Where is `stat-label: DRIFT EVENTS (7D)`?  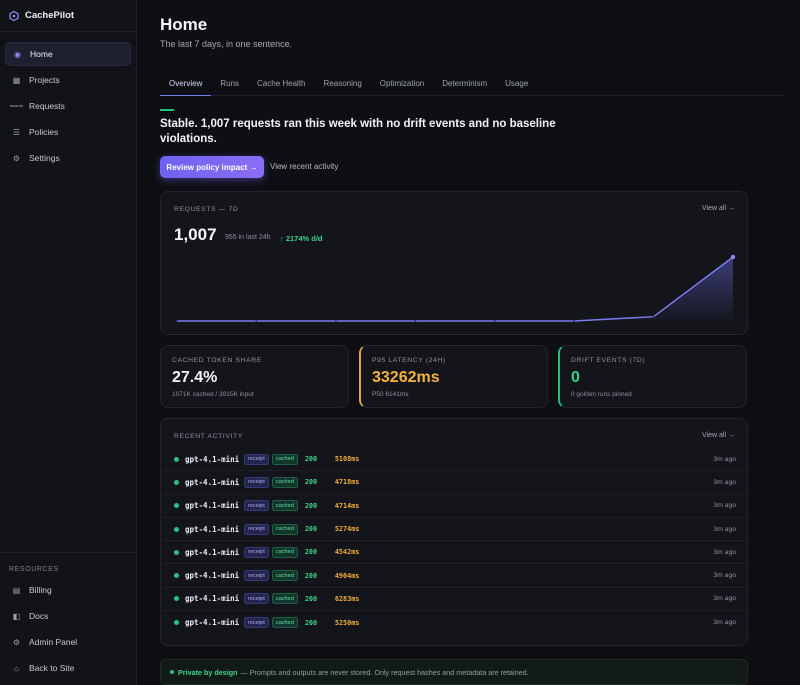 stat-label: DRIFT EVENTS (7D) is located at coordinates (608, 360).